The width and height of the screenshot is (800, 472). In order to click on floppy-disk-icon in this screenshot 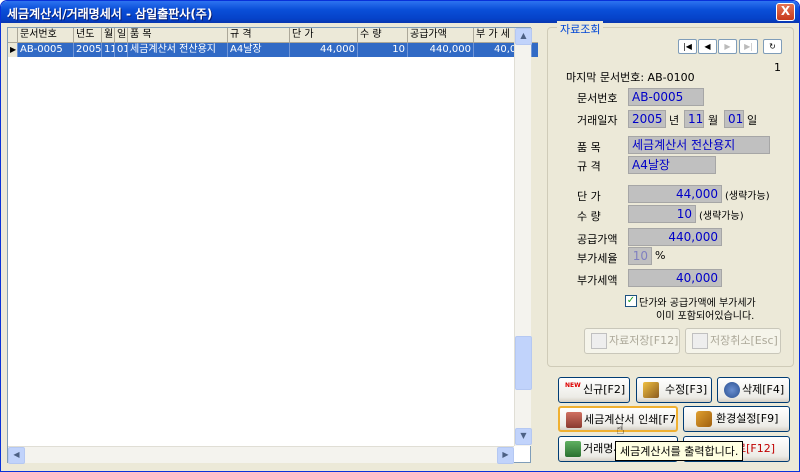, I will do `click(599, 341)`.